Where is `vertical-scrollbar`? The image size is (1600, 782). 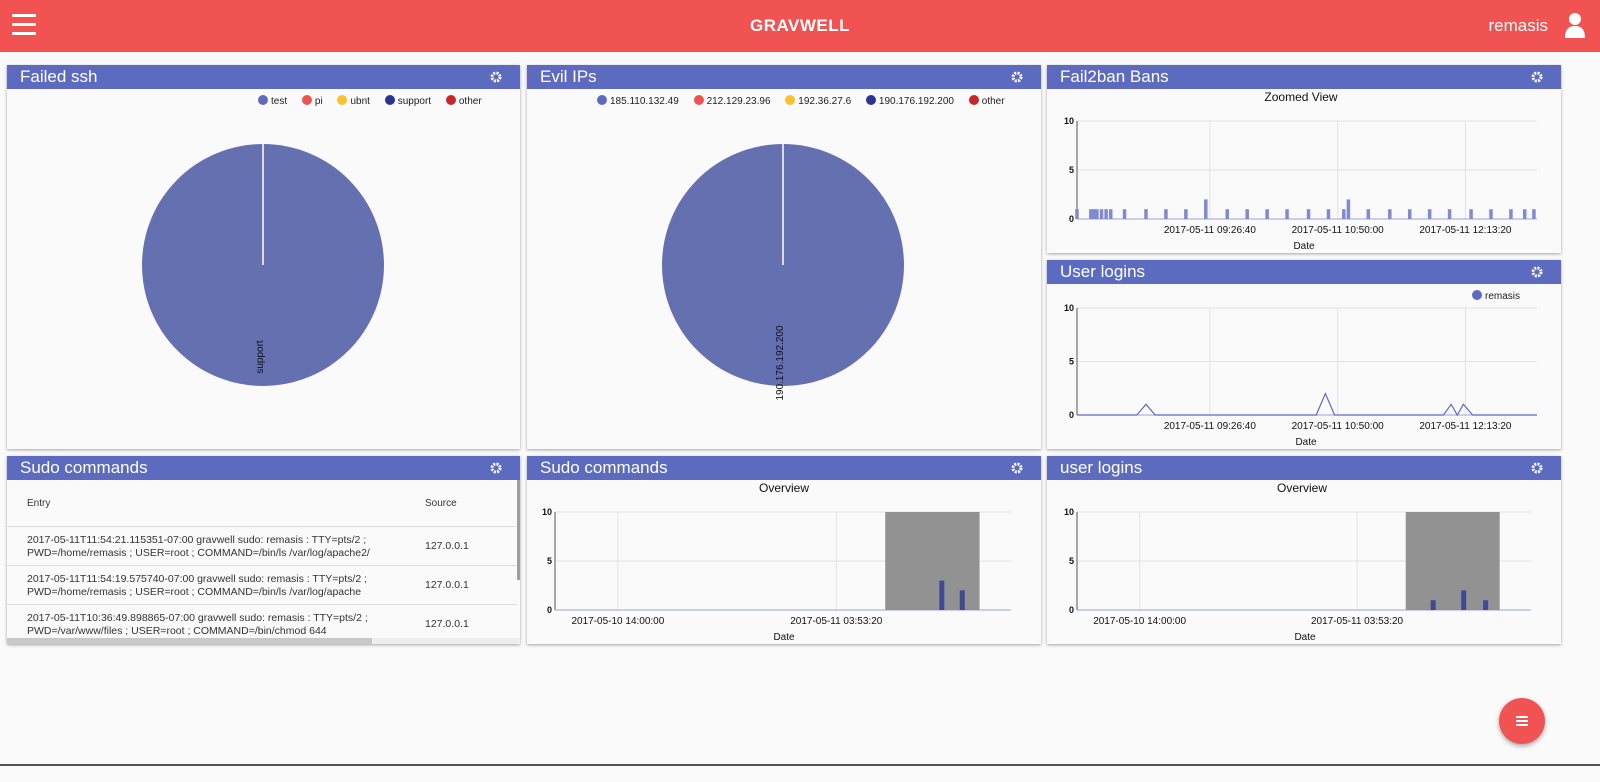
vertical-scrollbar is located at coordinates (518, 530).